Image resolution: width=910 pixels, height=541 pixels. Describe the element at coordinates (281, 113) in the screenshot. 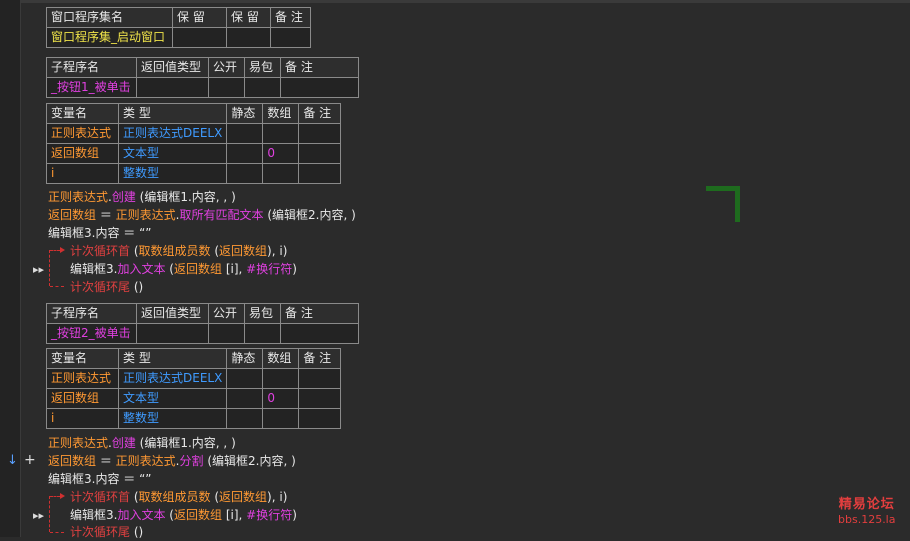

I see `header-cell: 数组` at that location.